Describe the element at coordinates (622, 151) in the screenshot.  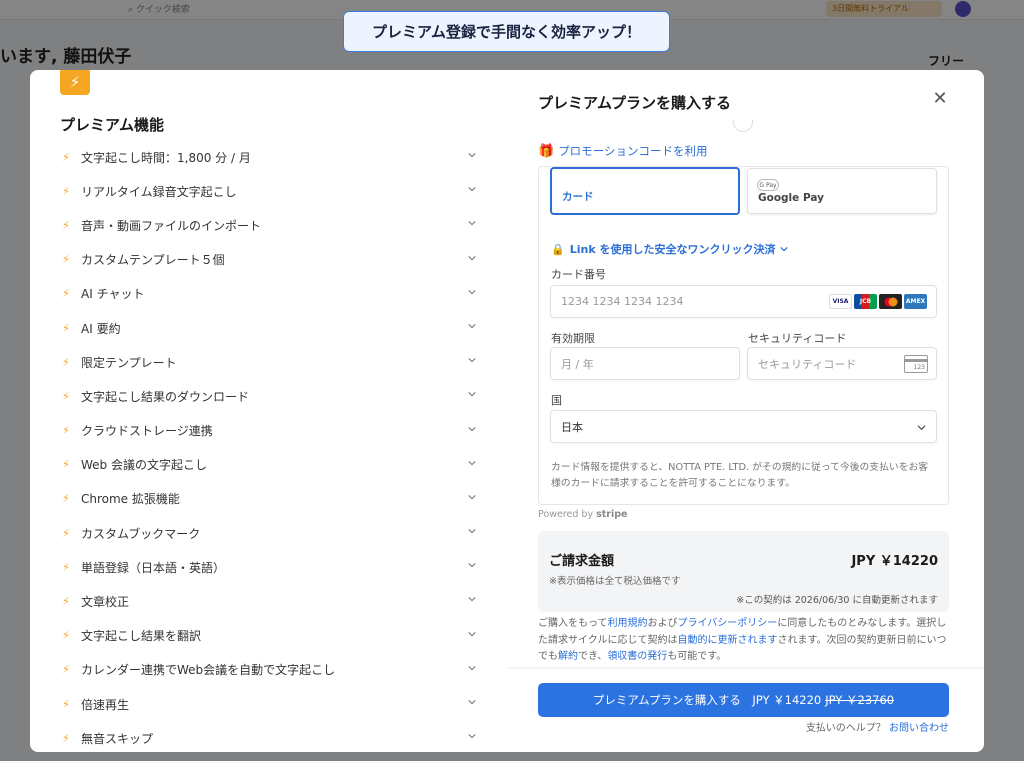
I see `promo-code-link: 🎁 プロモーションコードを利用` at that location.